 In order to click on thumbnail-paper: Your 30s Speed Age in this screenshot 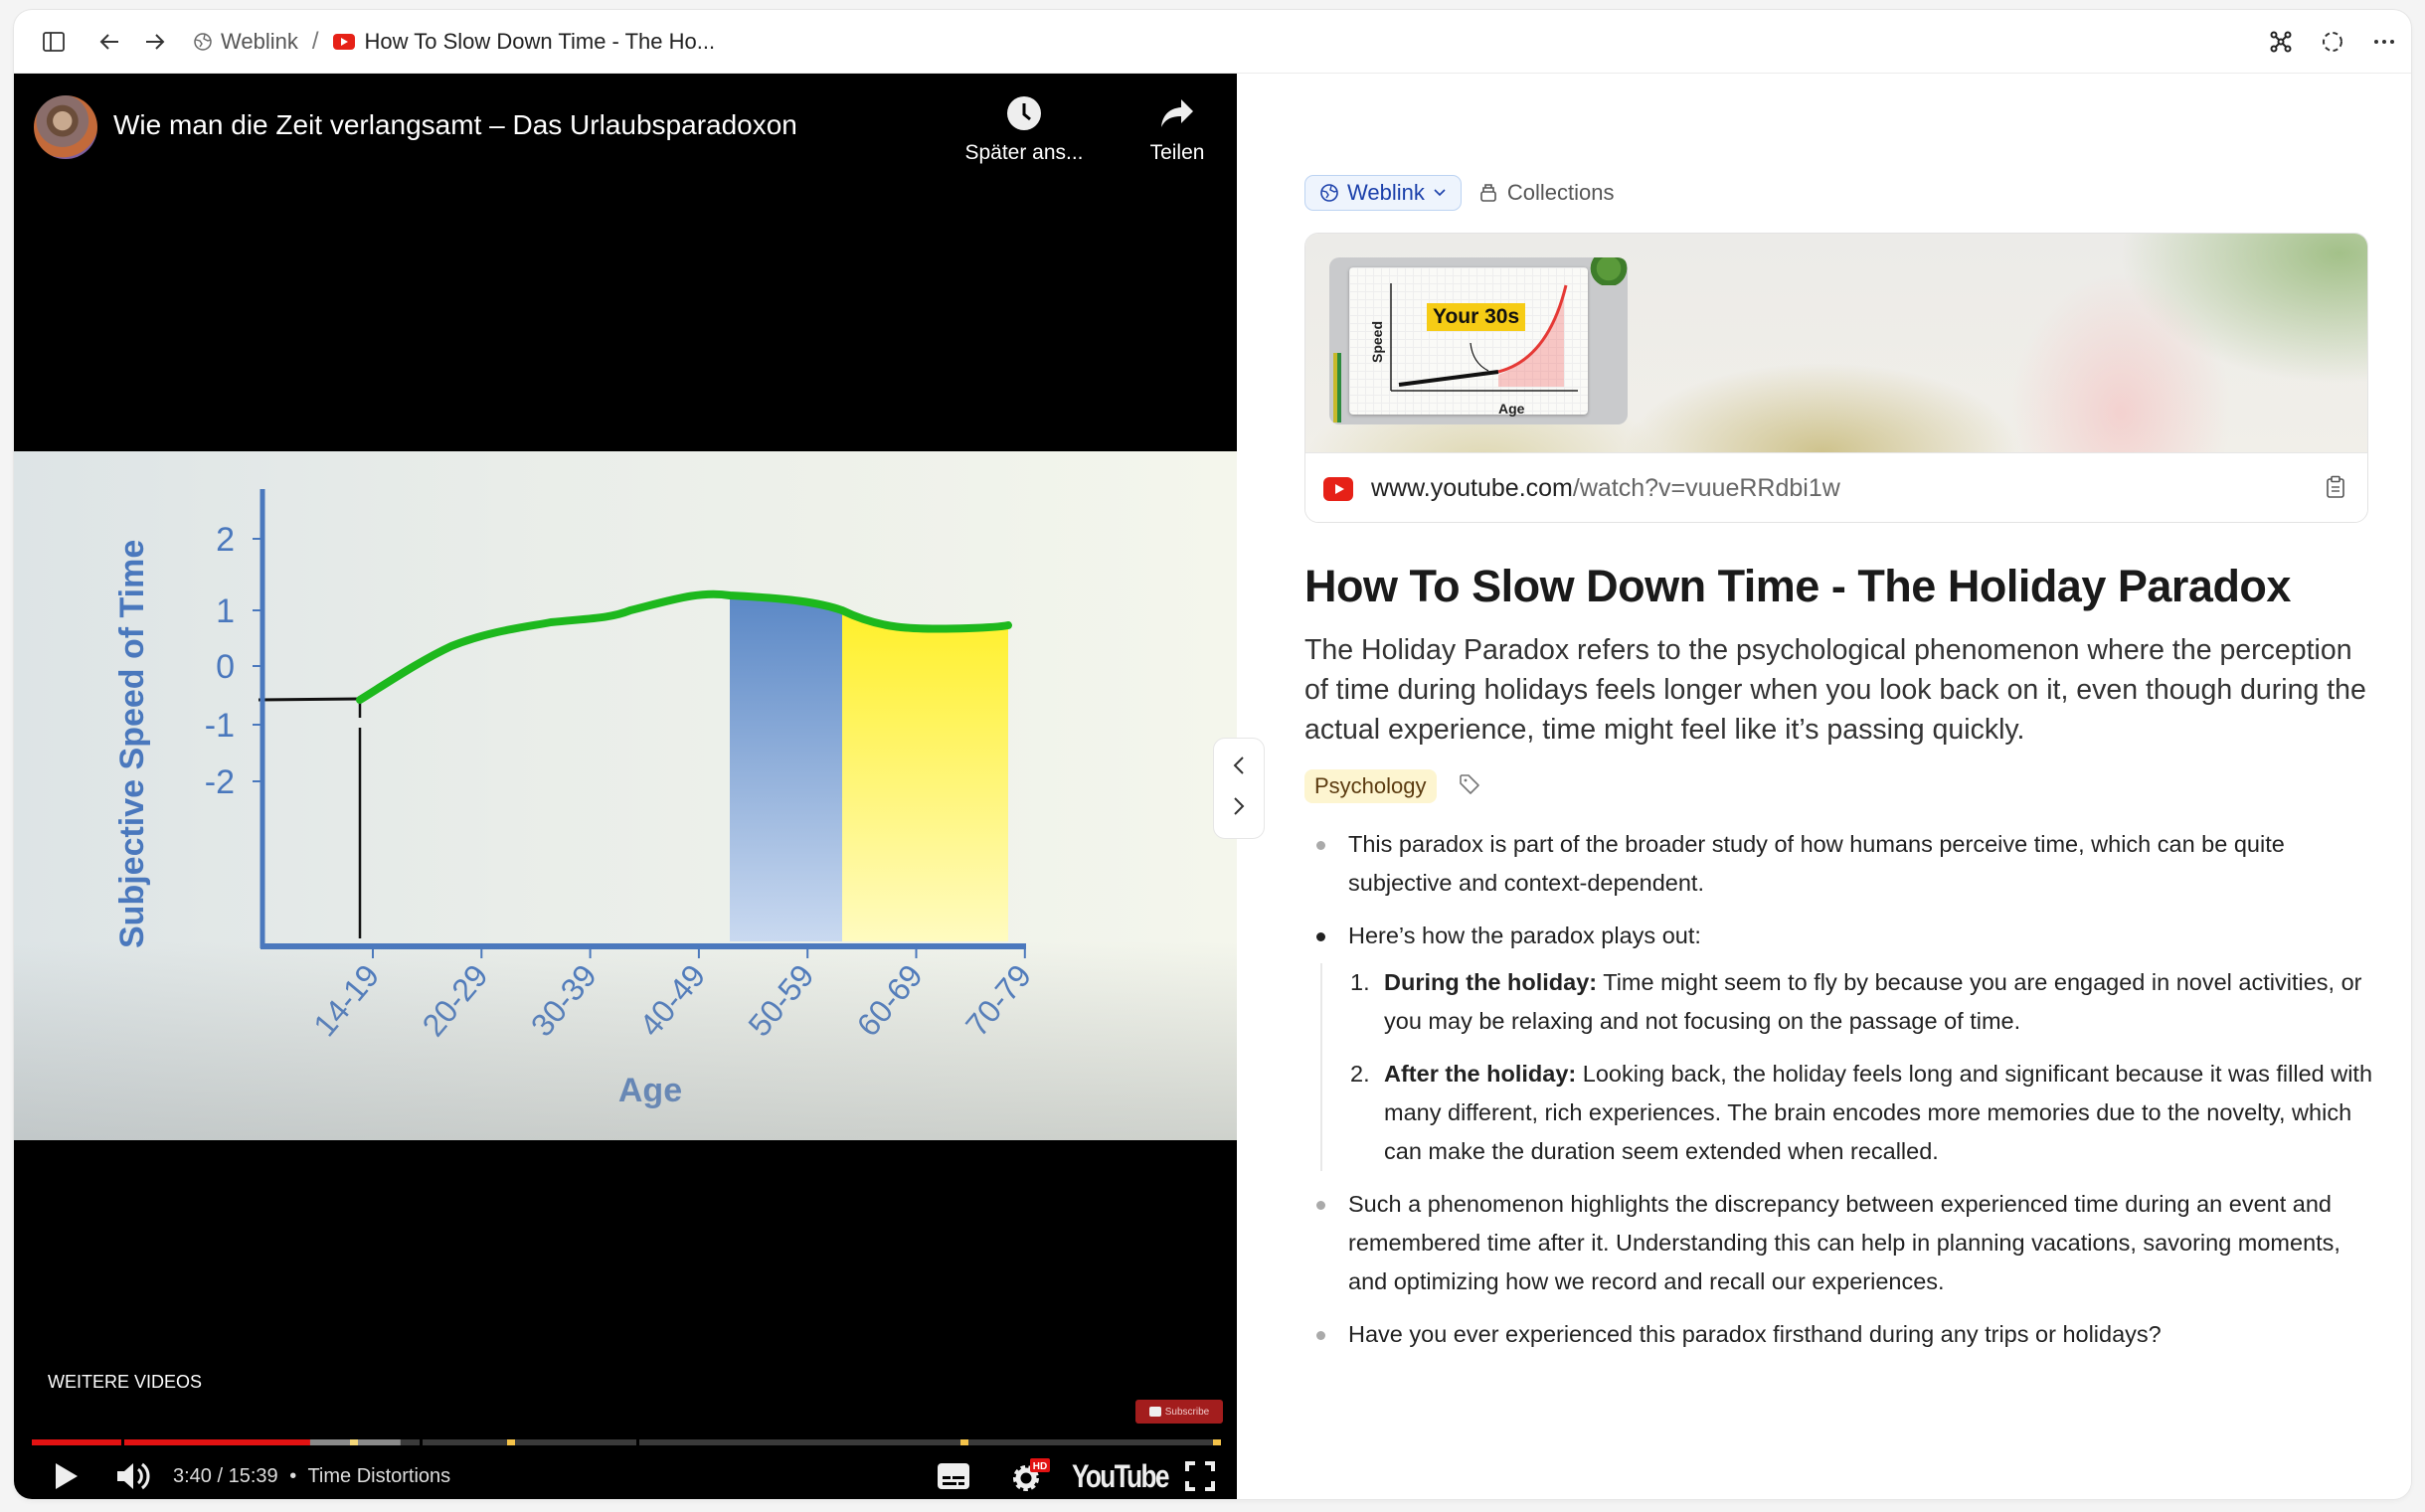, I will do `click(1468, 342)`.